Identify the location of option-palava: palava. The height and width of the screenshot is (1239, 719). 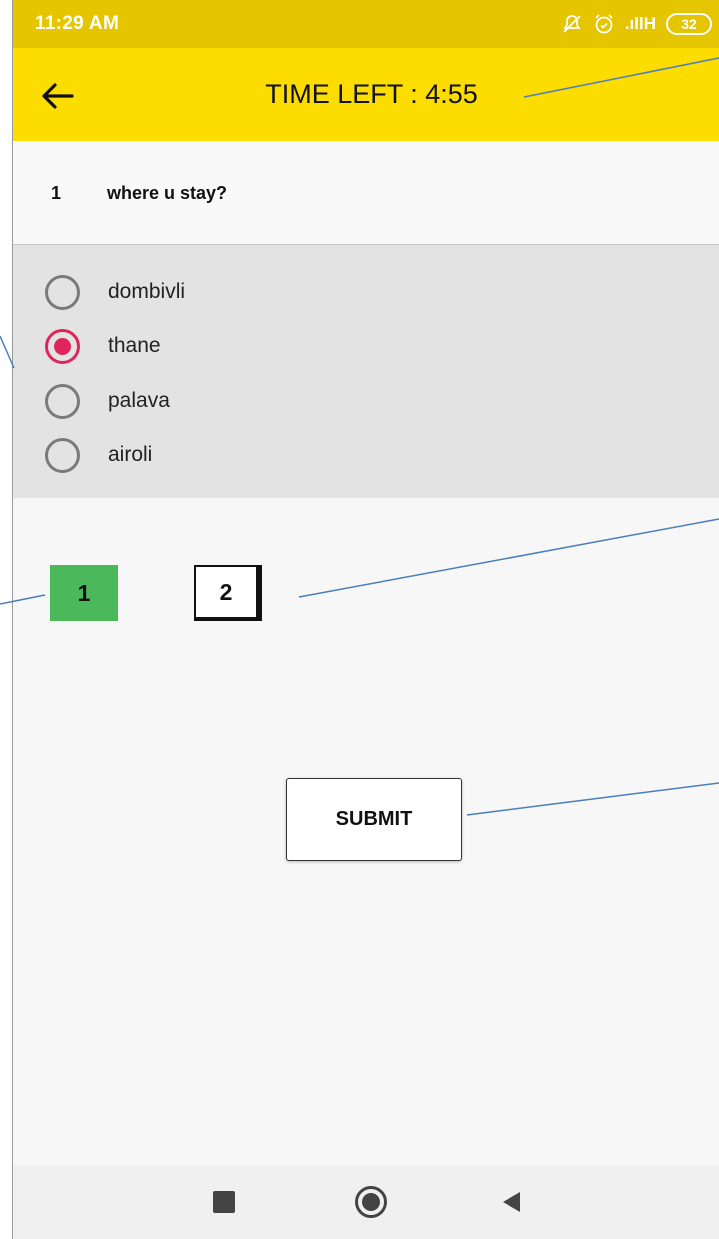
(366, 401).